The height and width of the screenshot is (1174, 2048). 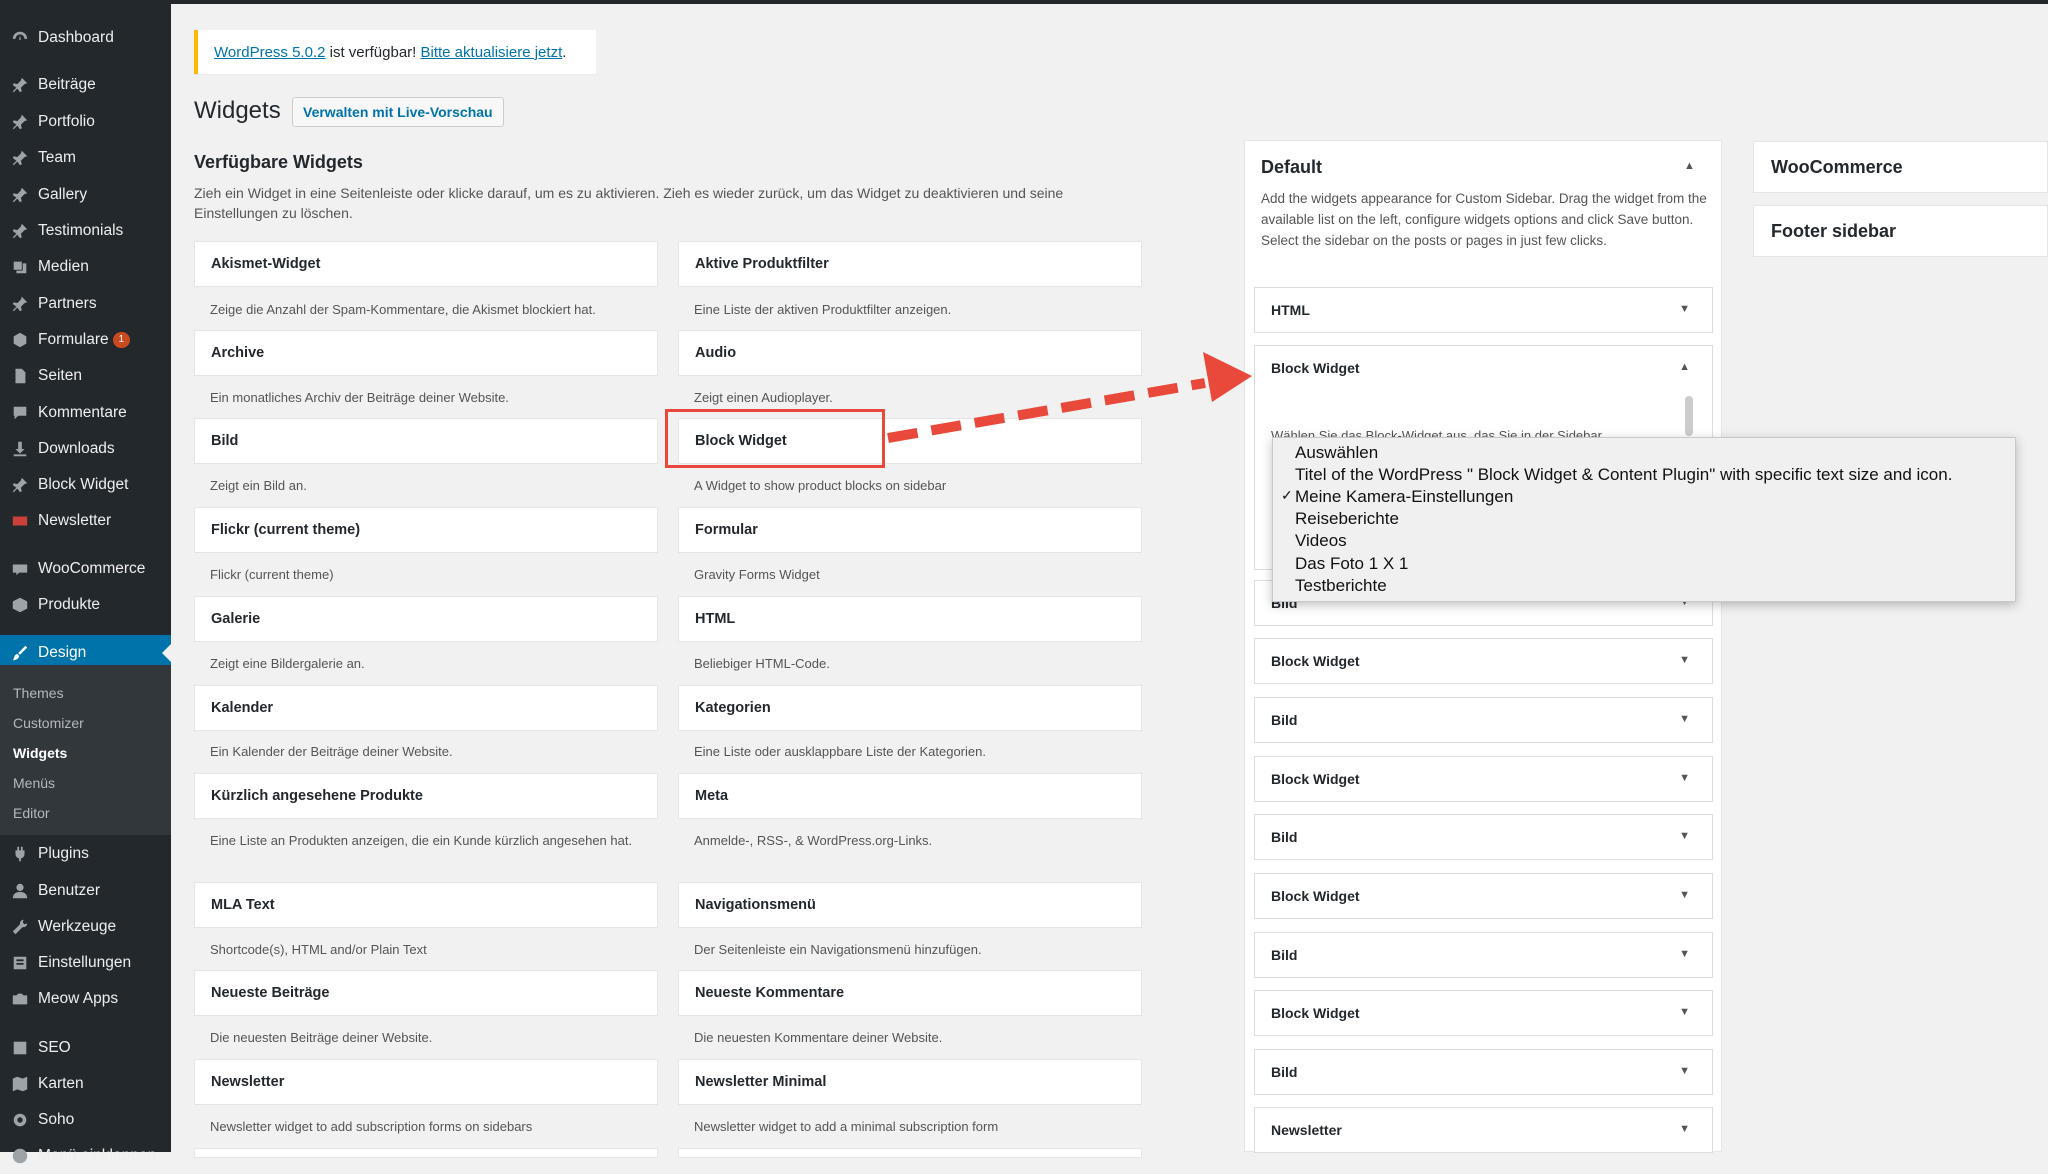 I want to click on sidebar-item-seiten: Seiten, so click(x=85, y=376).